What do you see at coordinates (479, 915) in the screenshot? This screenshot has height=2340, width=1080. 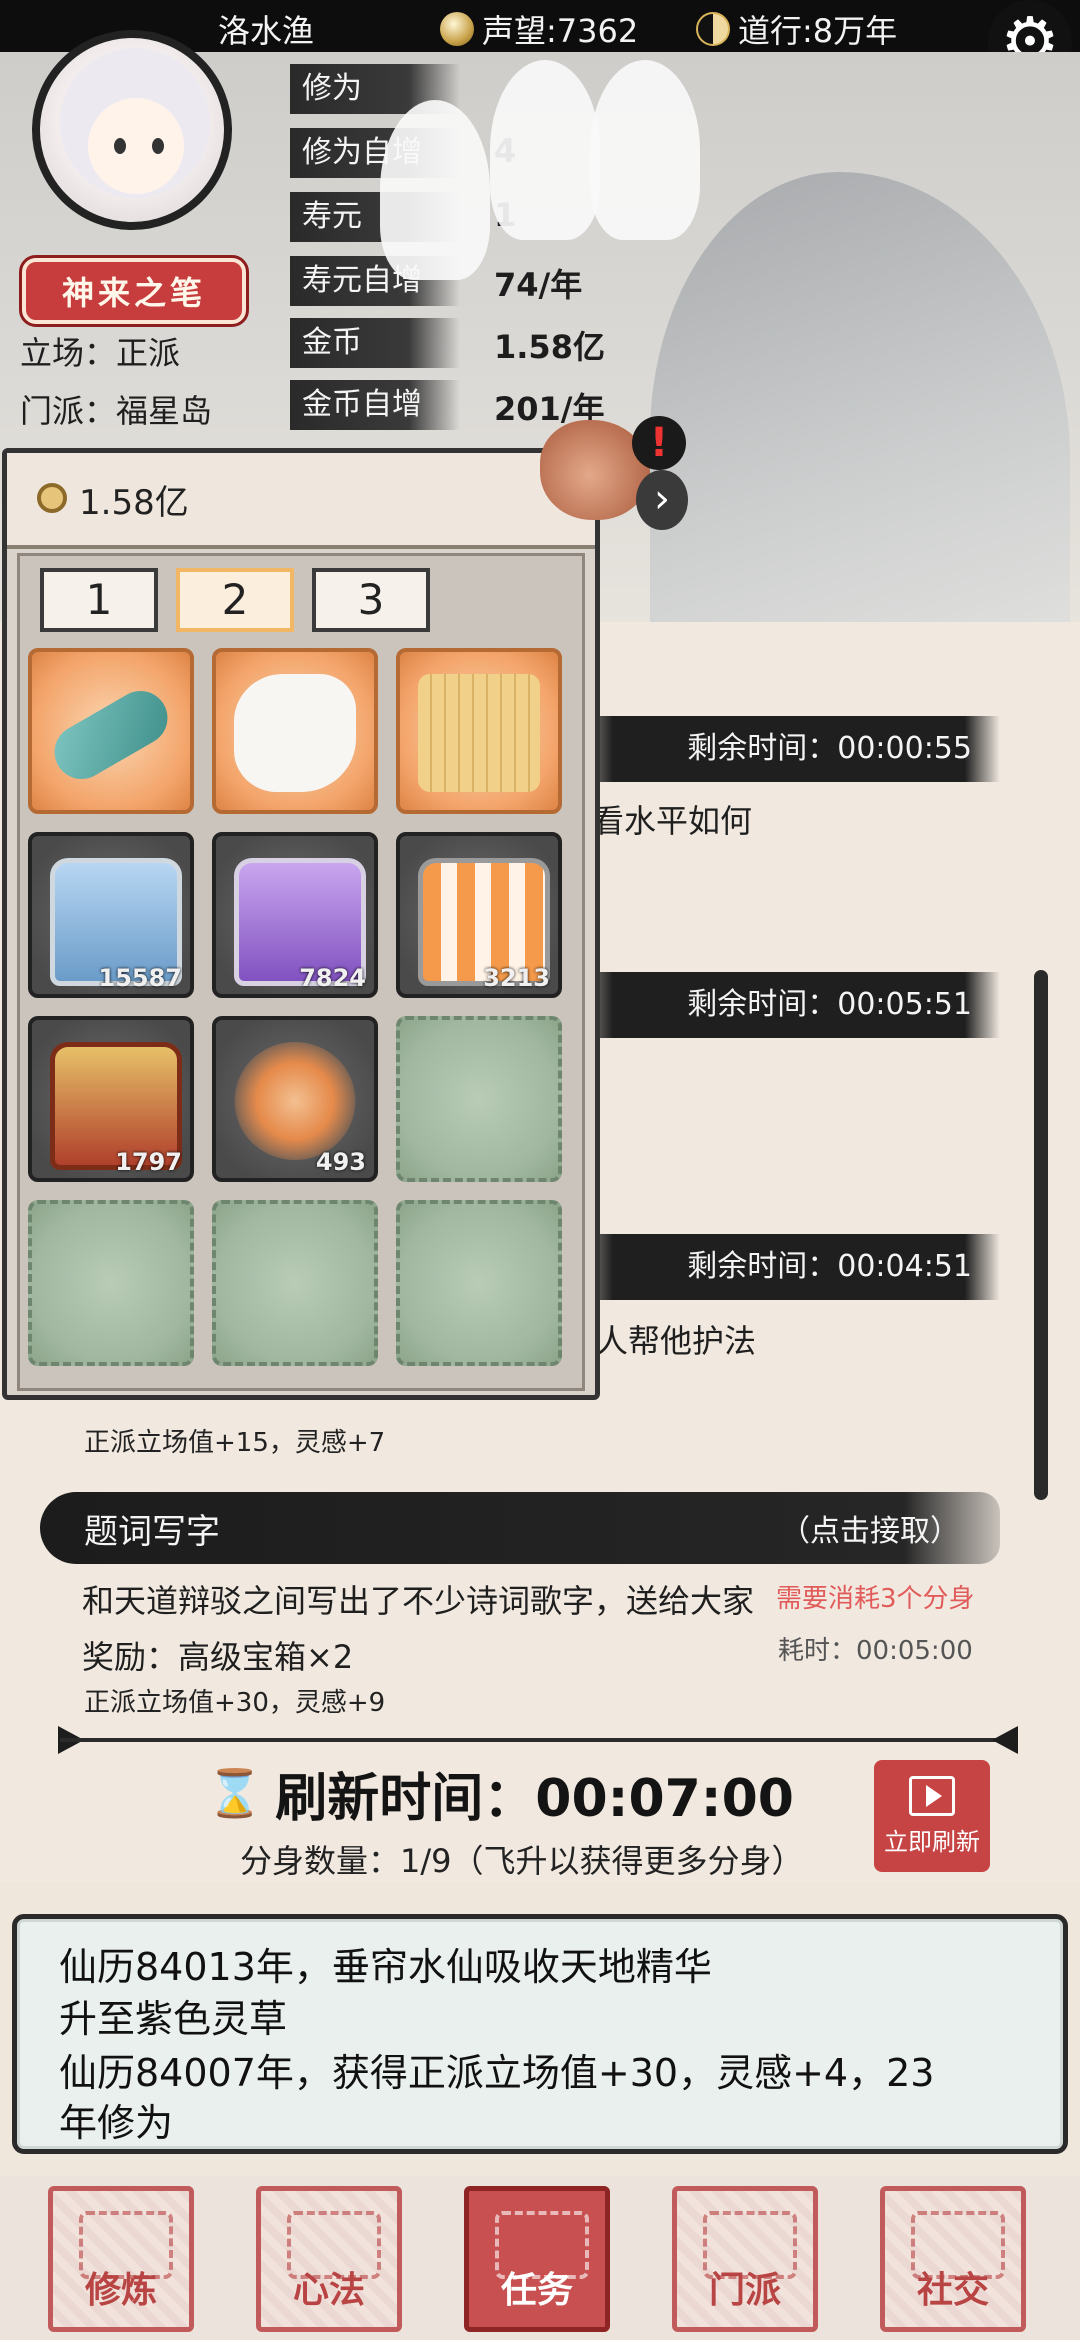 I see `inventory-slot: 3213` at bounding box center [479, 915].